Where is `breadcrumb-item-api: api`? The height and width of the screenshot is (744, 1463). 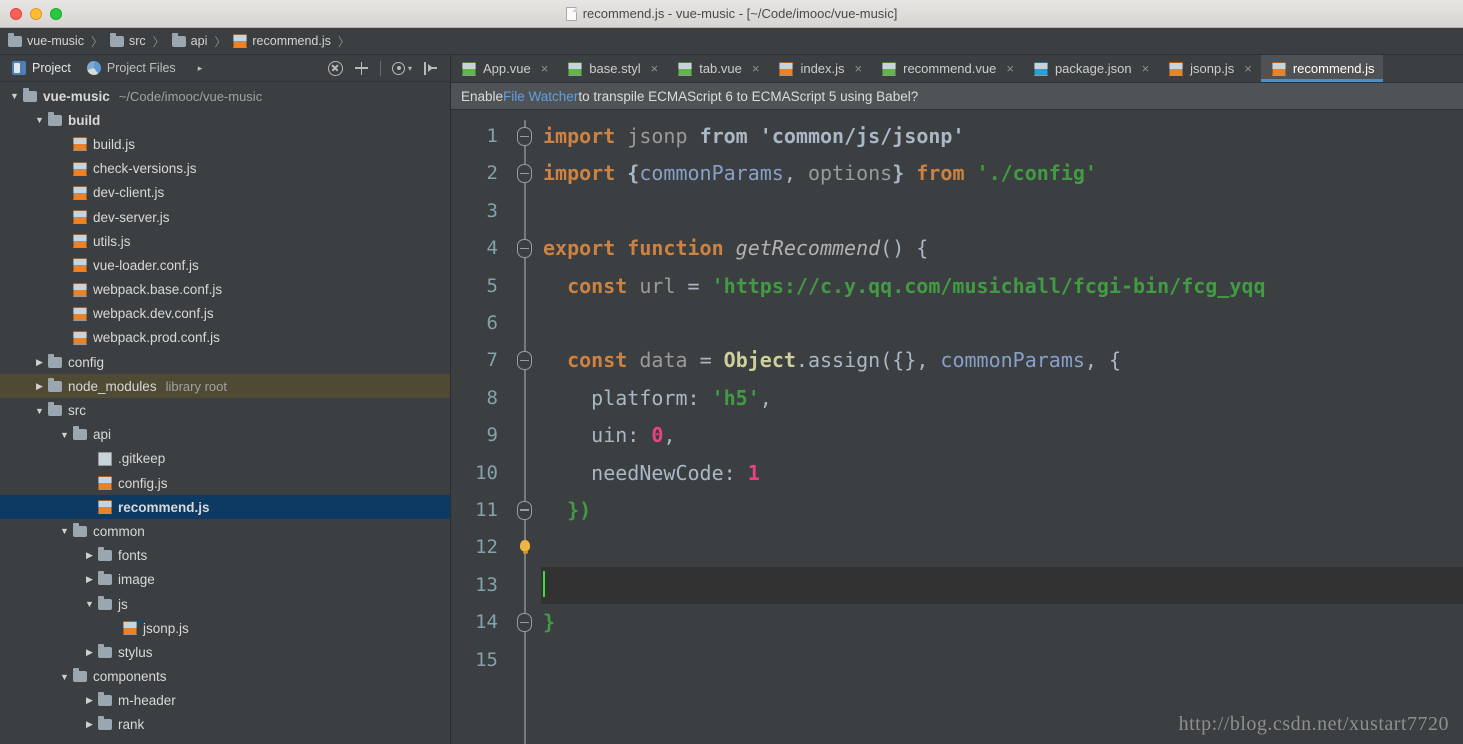 breadcrumb-item-api: api is located at coordinates (189, 40).